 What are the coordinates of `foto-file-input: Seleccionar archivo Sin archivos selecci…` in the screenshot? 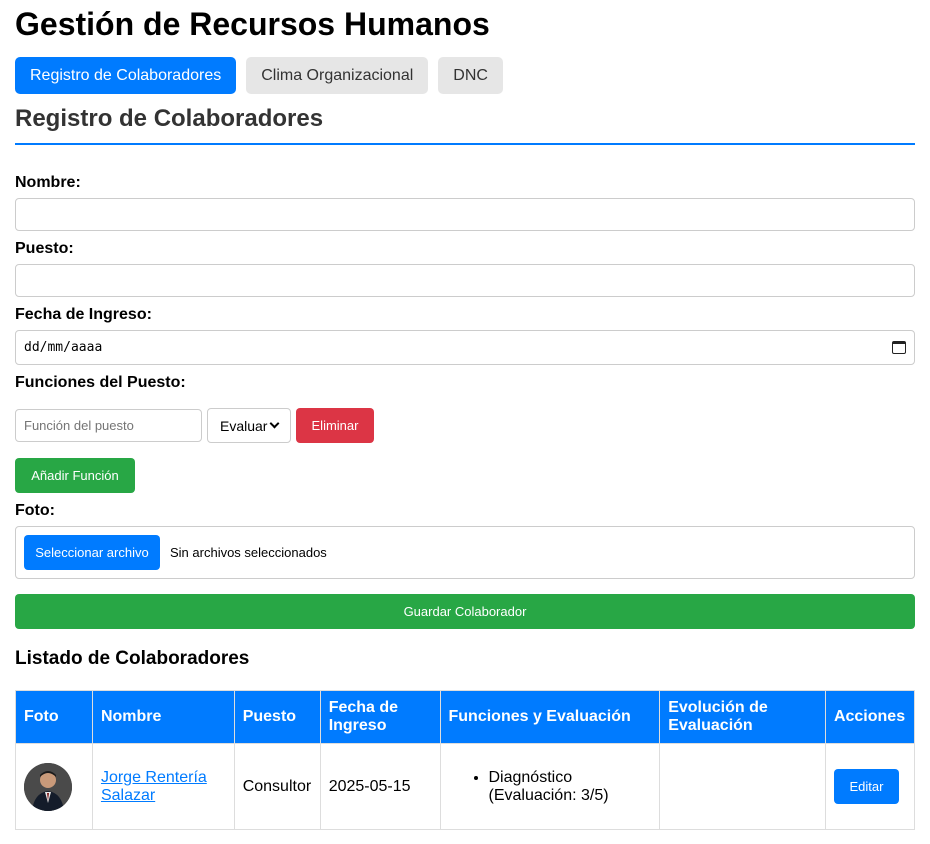 It's located at (465, 552).